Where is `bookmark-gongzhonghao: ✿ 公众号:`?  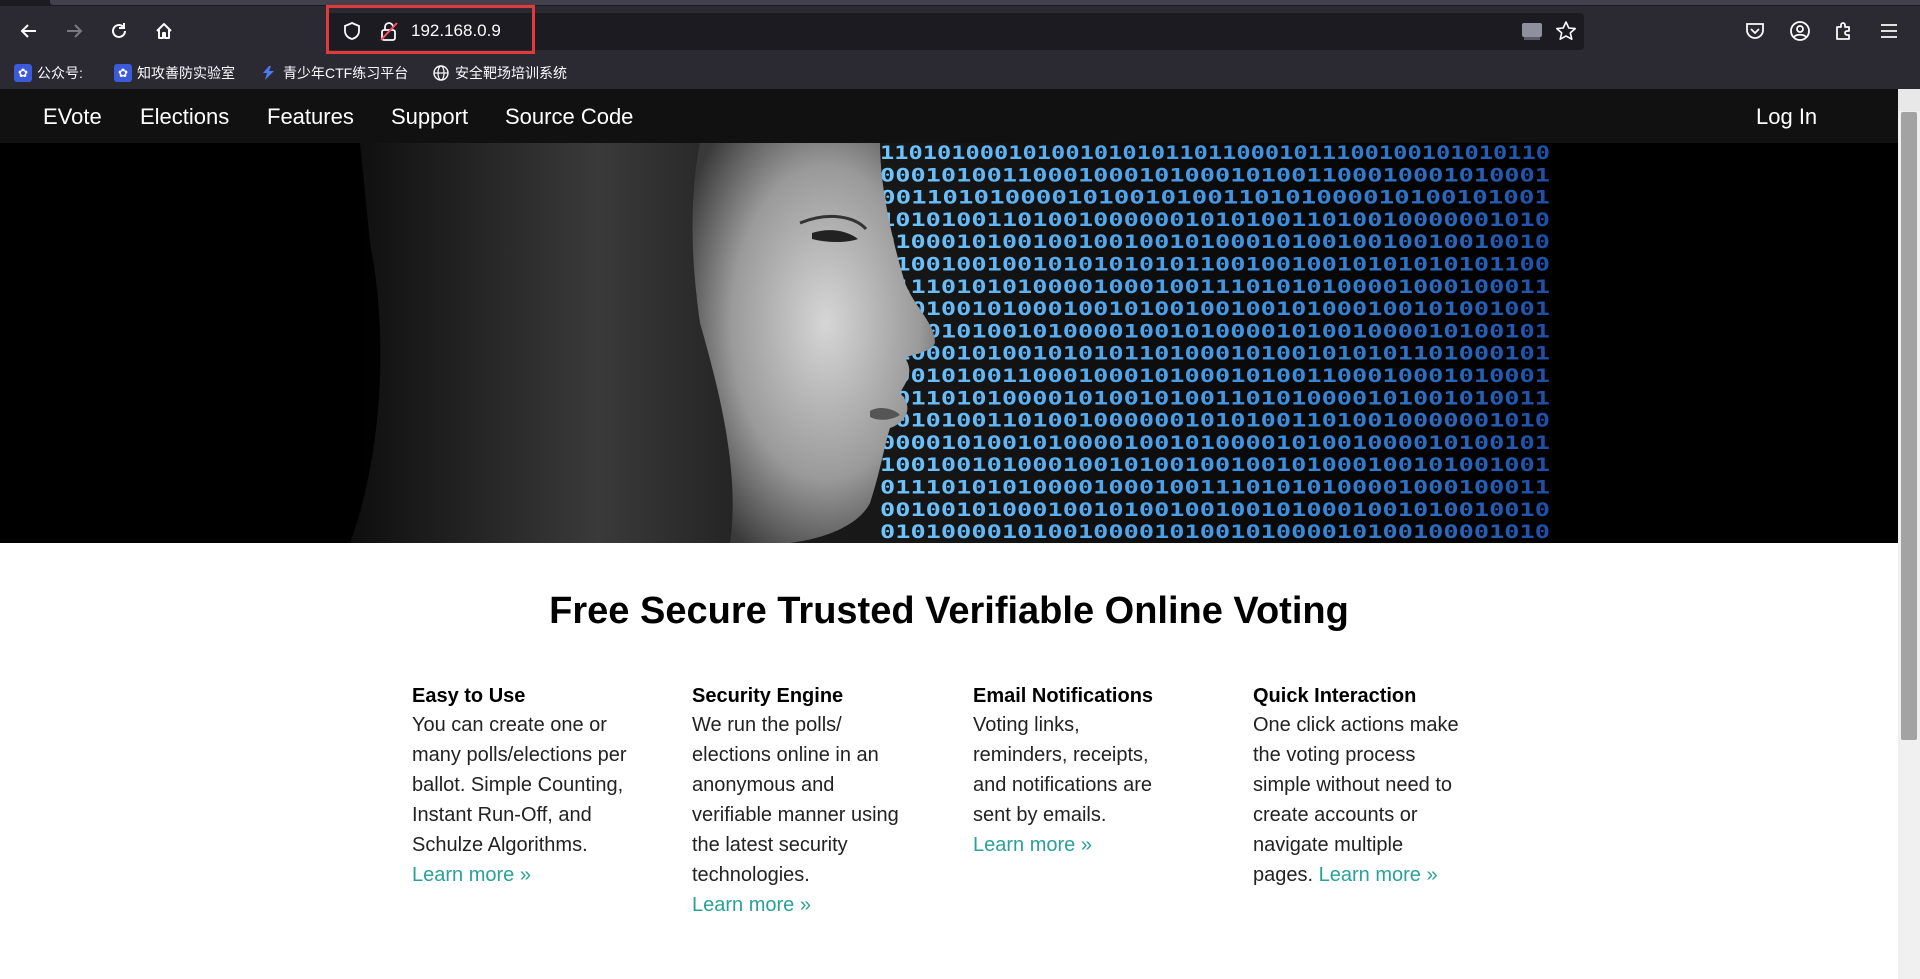
bookmark-gongzhonghao: ✿ 公众号: is located at coordinates (48, 73).